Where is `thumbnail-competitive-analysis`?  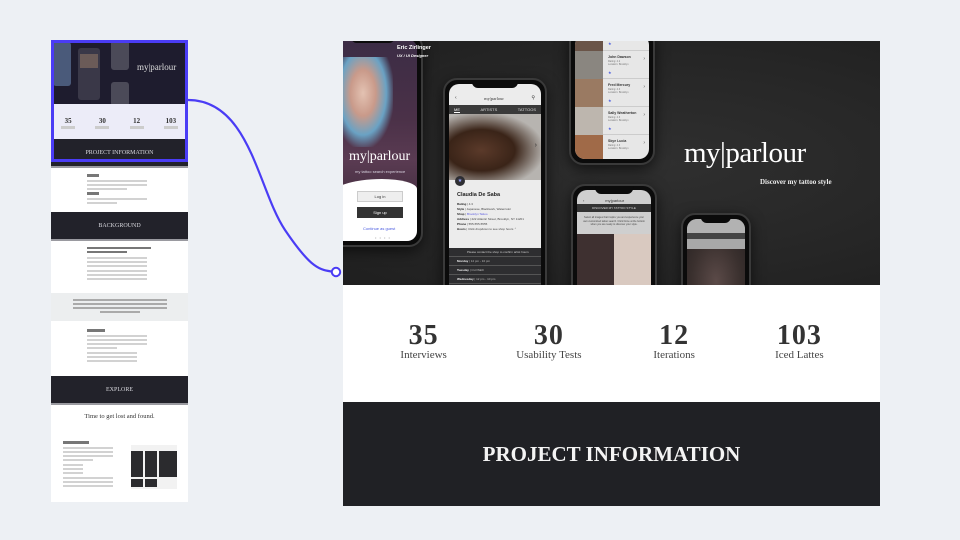 thumbnail-competitive-analysis is located at coordinates (119, 468).